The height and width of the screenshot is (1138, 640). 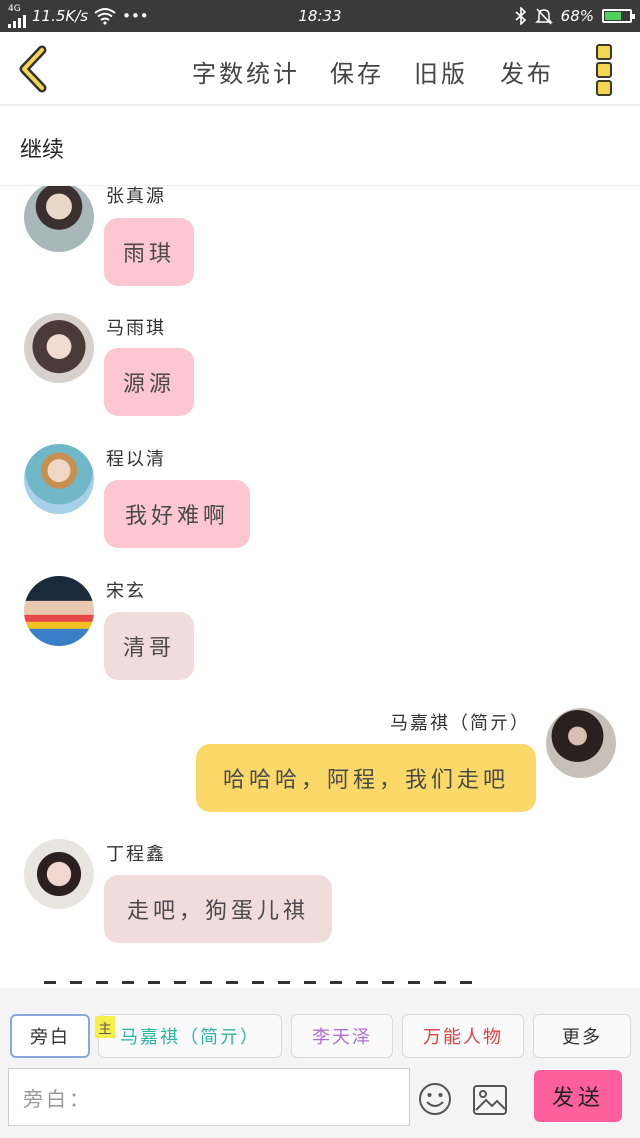 What do you see at coordinates (218, 909) in the screenshot?
I see `message-bubble: 走吧，狗蛋儿祺` at bounding box center [218, 909].